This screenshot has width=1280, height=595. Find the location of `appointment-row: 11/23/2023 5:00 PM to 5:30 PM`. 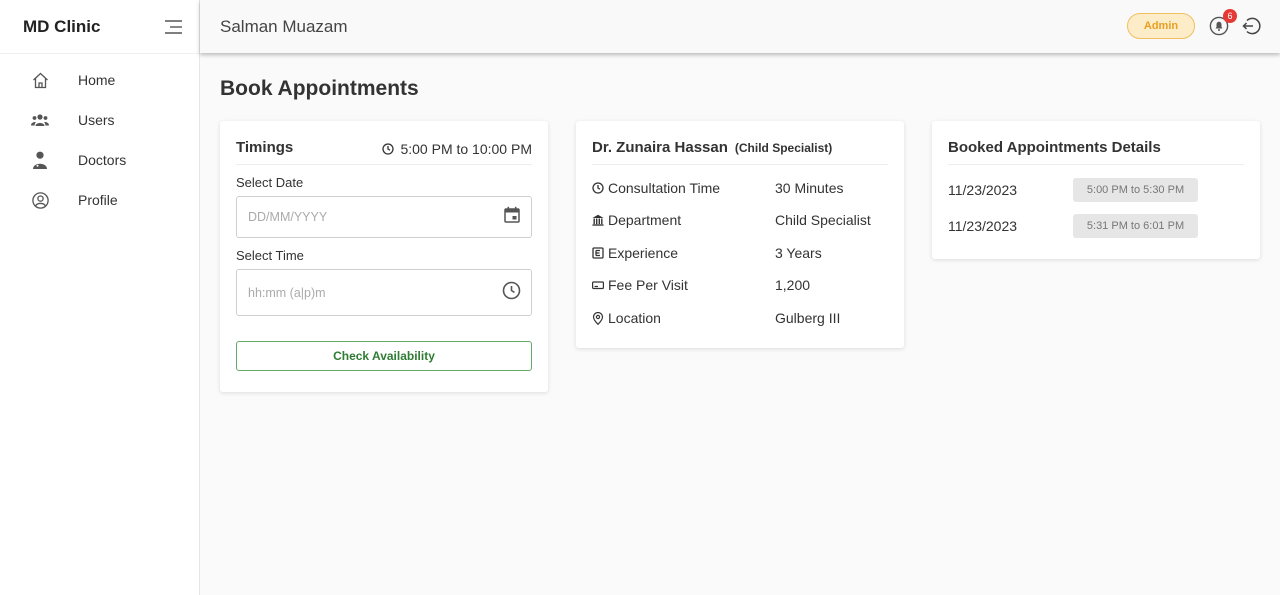

appointment-row: 11/23/2023 5:00 PM to 5:30 PM is located at coordinates (1073, 190).